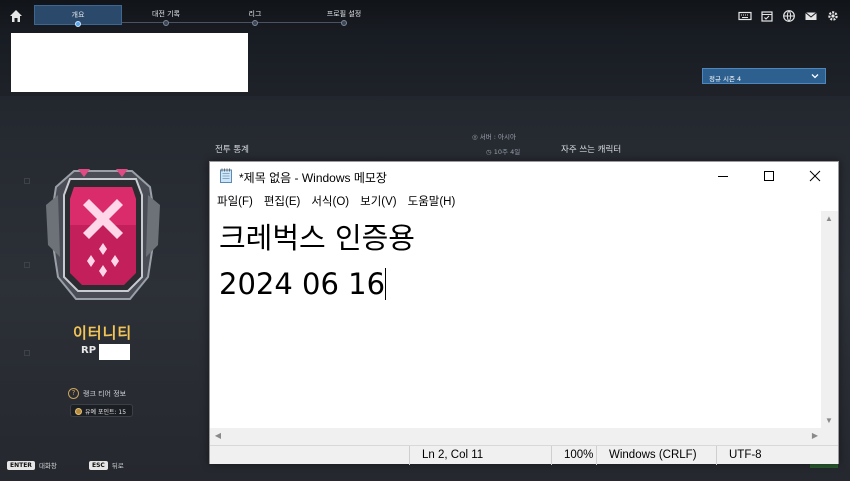  Describe the element at coordinates (829, 436) in the screenshot. I see `scroll-corner` at that location.